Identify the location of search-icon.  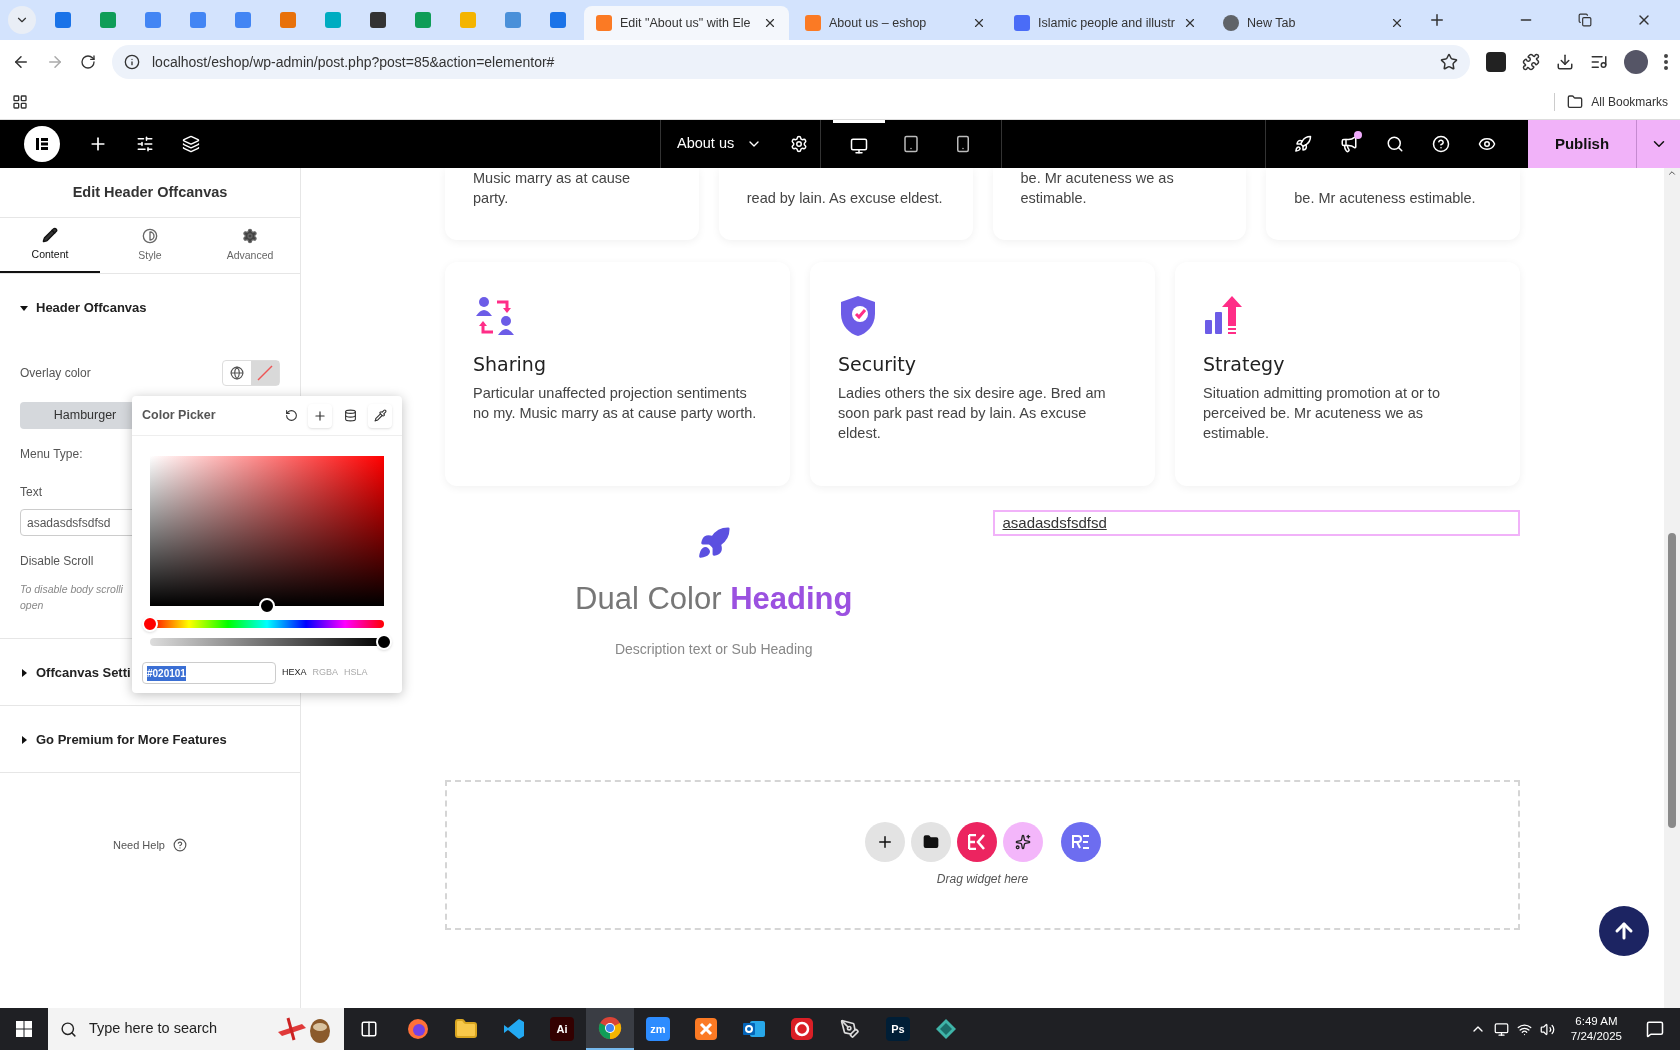
(1395, 144).